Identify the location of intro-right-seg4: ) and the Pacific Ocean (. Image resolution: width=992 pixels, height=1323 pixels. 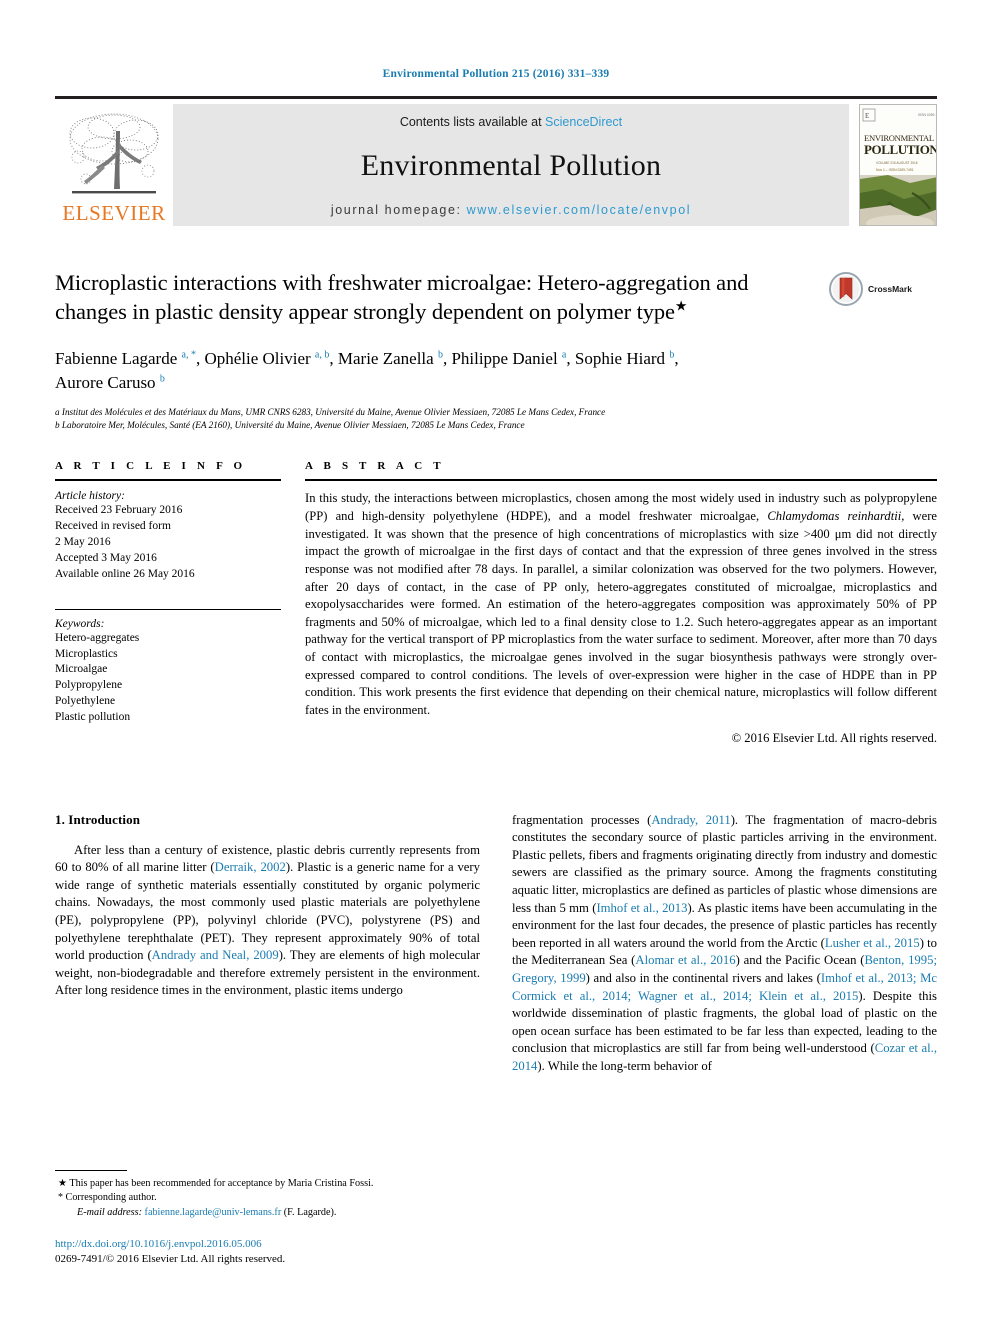
(800, 960).